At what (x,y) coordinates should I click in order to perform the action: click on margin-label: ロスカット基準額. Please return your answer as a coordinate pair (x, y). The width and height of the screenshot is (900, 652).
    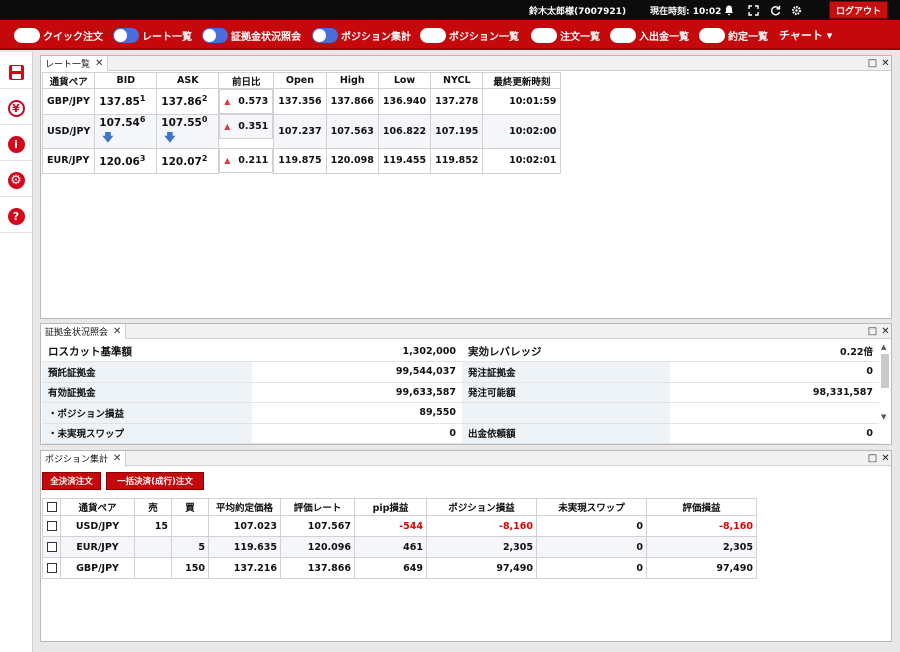
    Looking at the image, I should click on (147, 351).